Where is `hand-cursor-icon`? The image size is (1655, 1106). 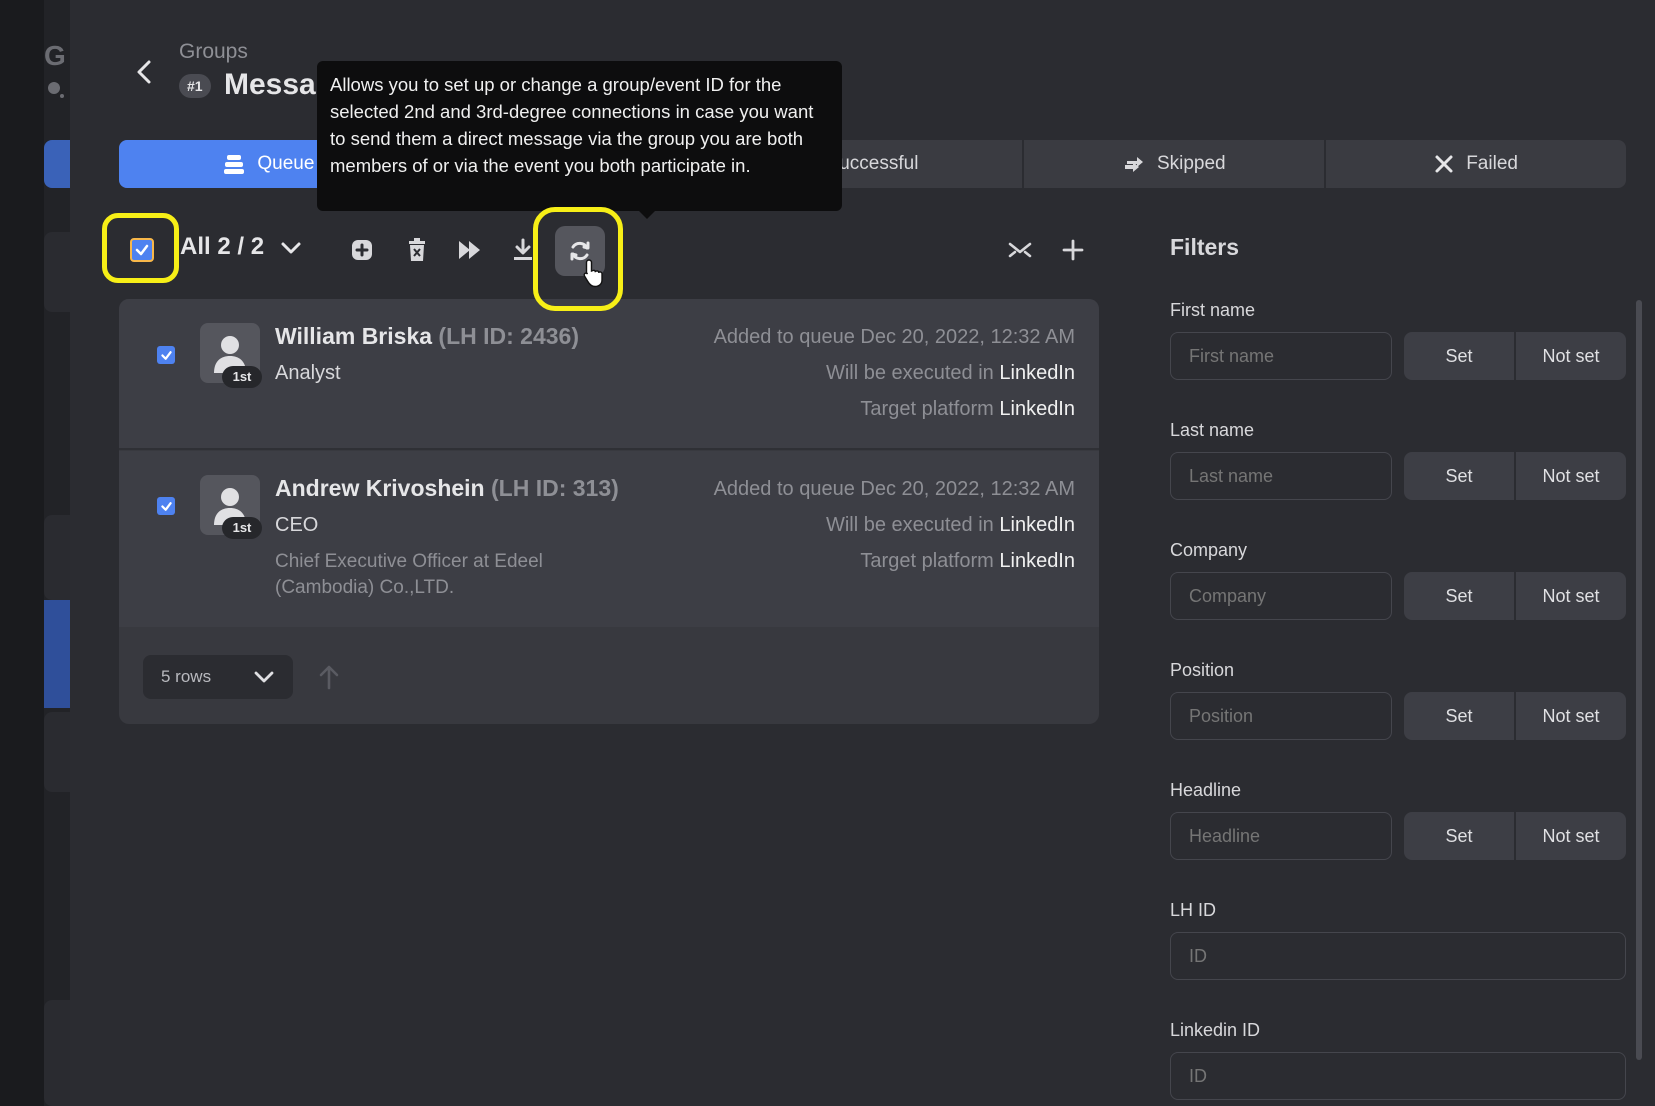 hand-cursor-icon is located at coordinates (594, 275).